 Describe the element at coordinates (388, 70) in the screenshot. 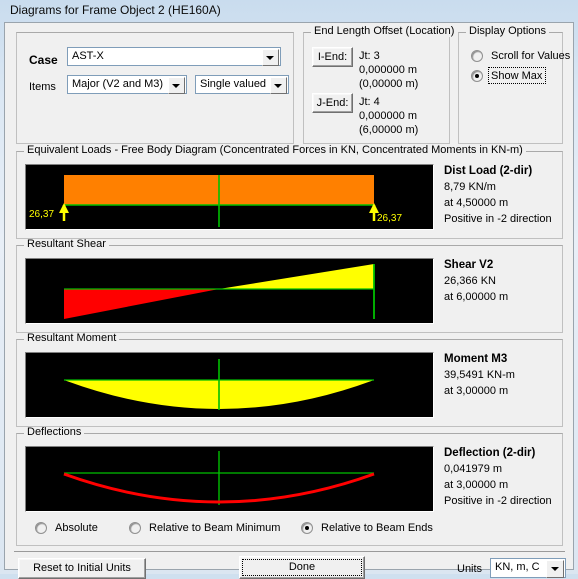

I see `i-end-offset: 0,000000 m` at that location.